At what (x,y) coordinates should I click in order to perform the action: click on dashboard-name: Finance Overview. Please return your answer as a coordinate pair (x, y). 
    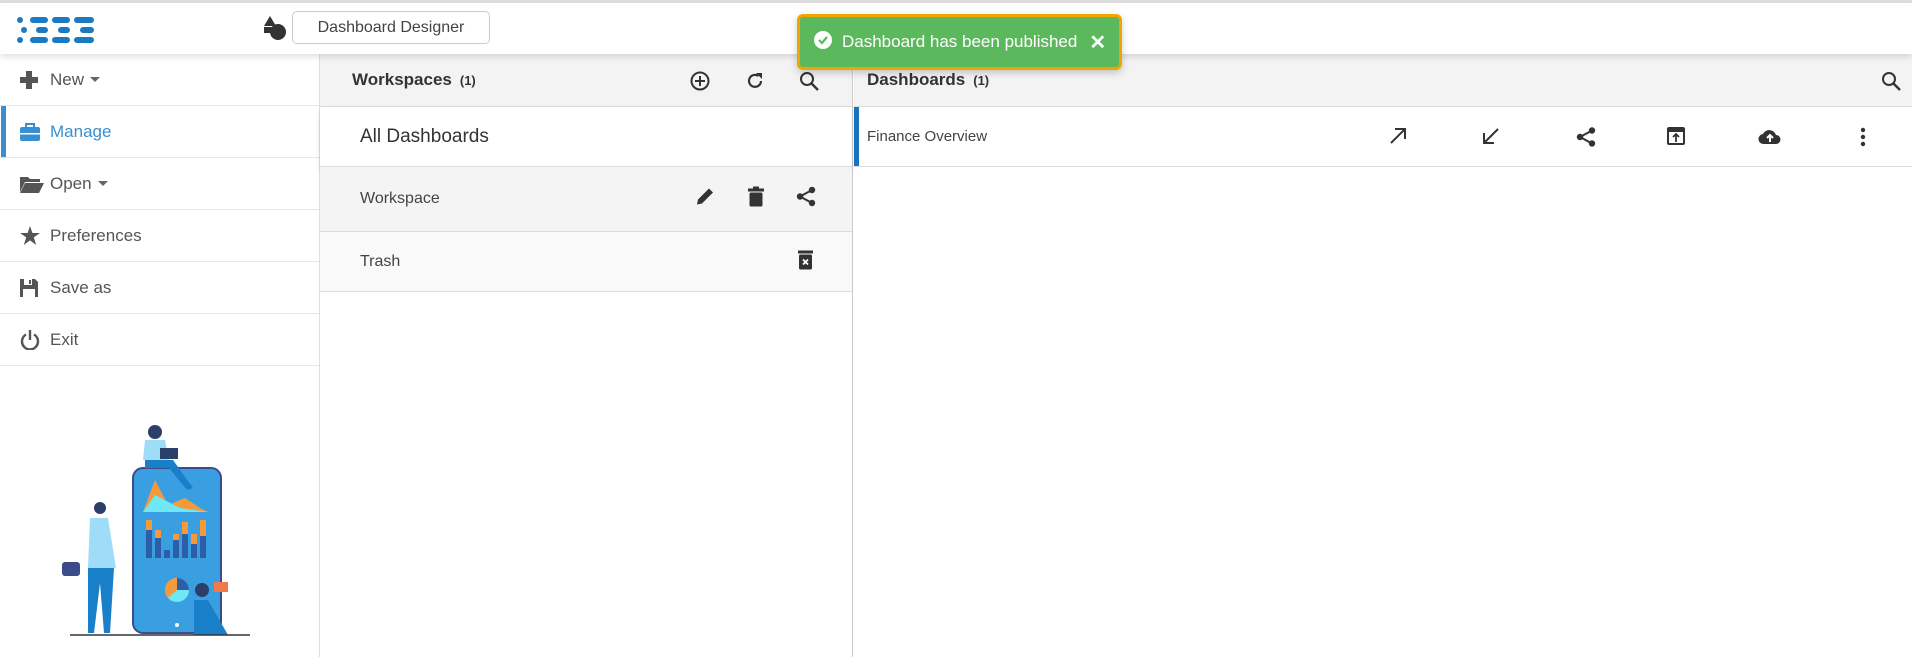
    Looking at the image, I should click on (927, 136).